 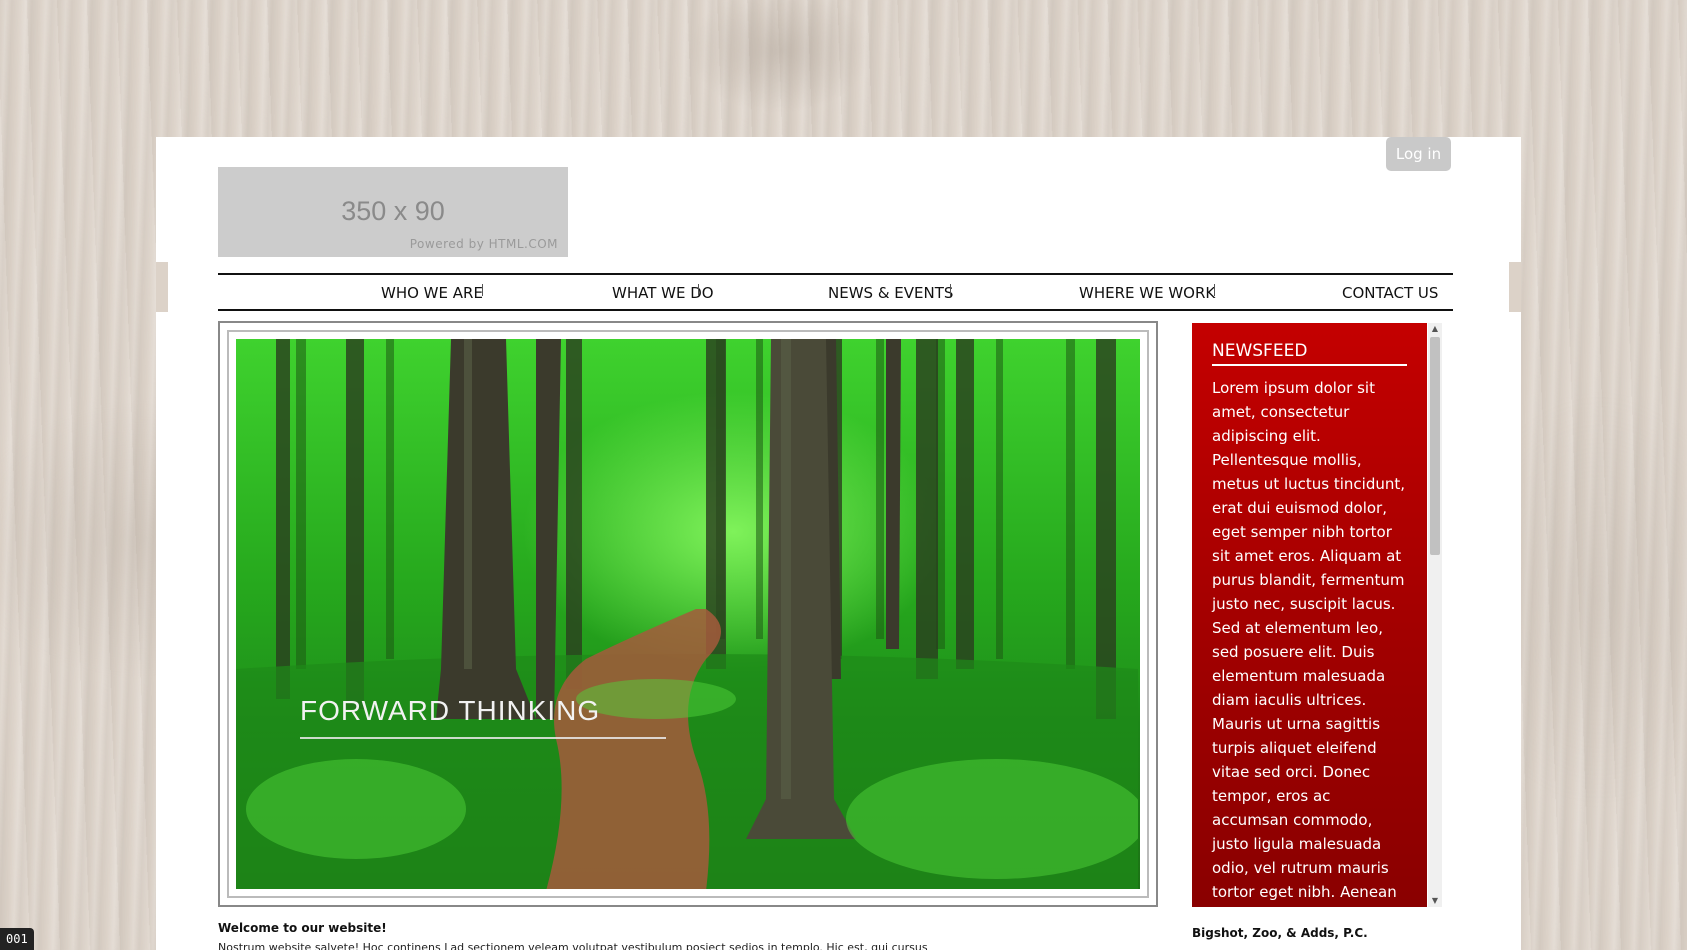 What do you see at coordinates (17, 939) in the screenshot?
I see `corner-badge: 001` at bounding box center [17, 939].